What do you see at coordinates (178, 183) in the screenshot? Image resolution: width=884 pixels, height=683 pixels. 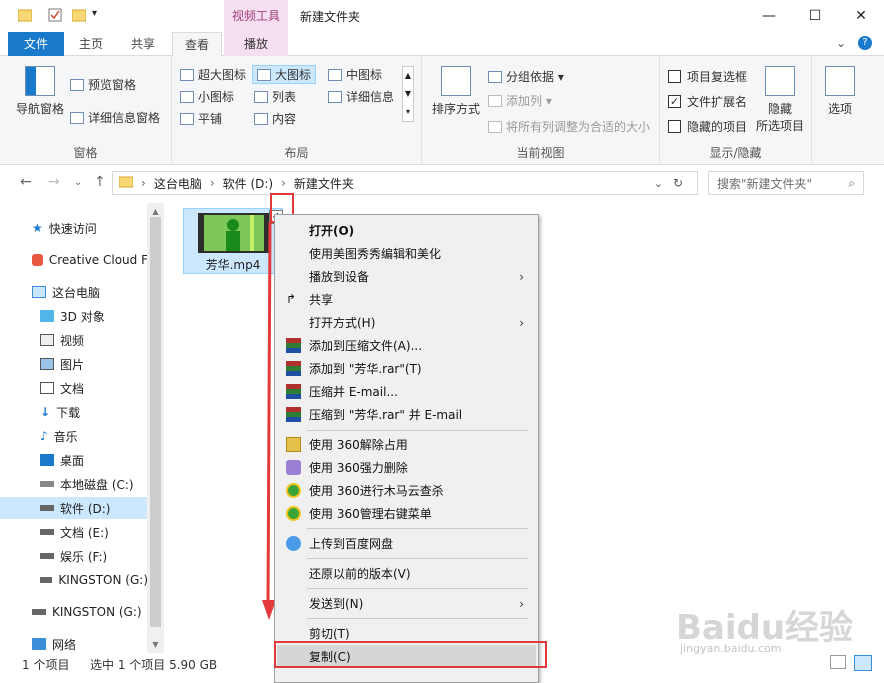 I see `breadcrumb-this-pc: 这台电脑` at bounding box center [178, 183].